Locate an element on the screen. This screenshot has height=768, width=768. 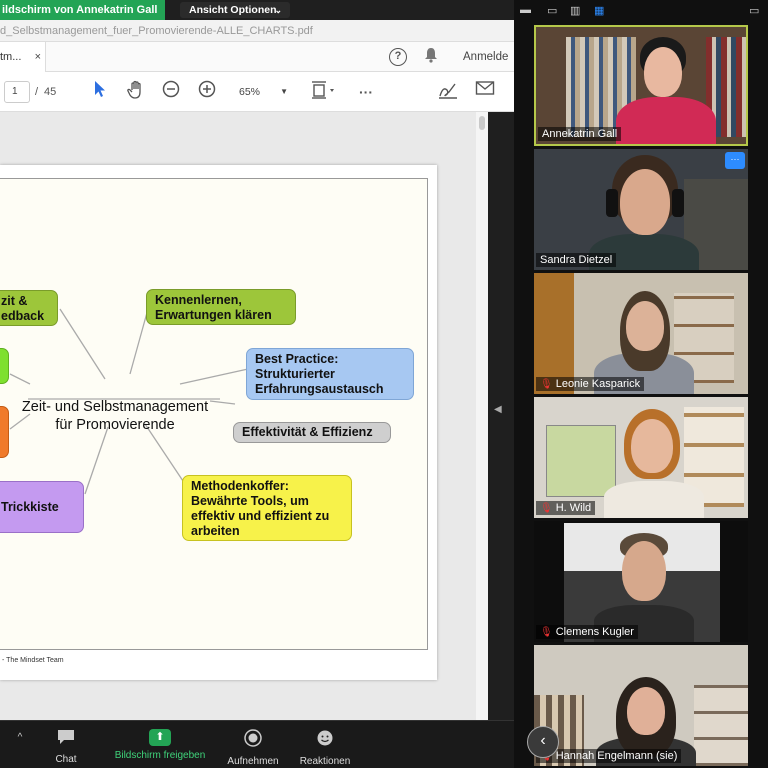
chat-icon is located at coordinates (66, 739).